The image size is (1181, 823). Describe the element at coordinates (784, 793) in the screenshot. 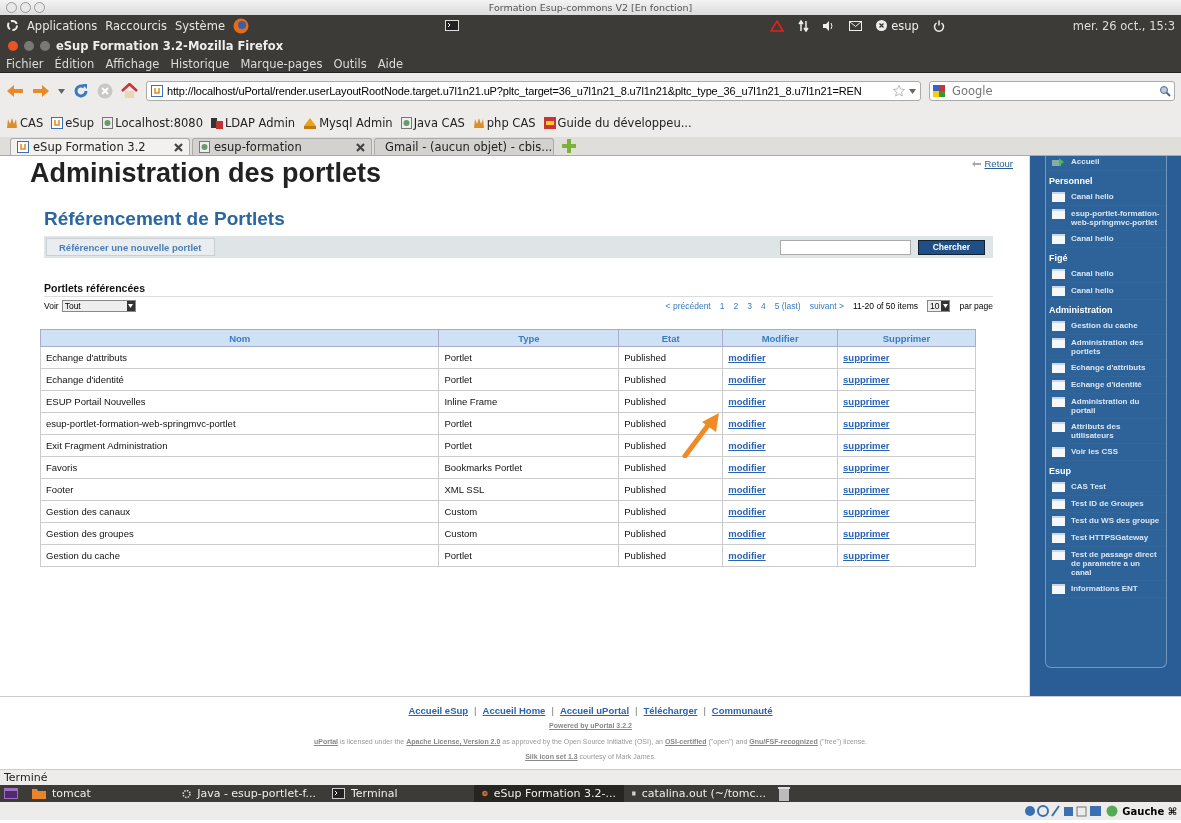

I see `trash-icon` at that location.